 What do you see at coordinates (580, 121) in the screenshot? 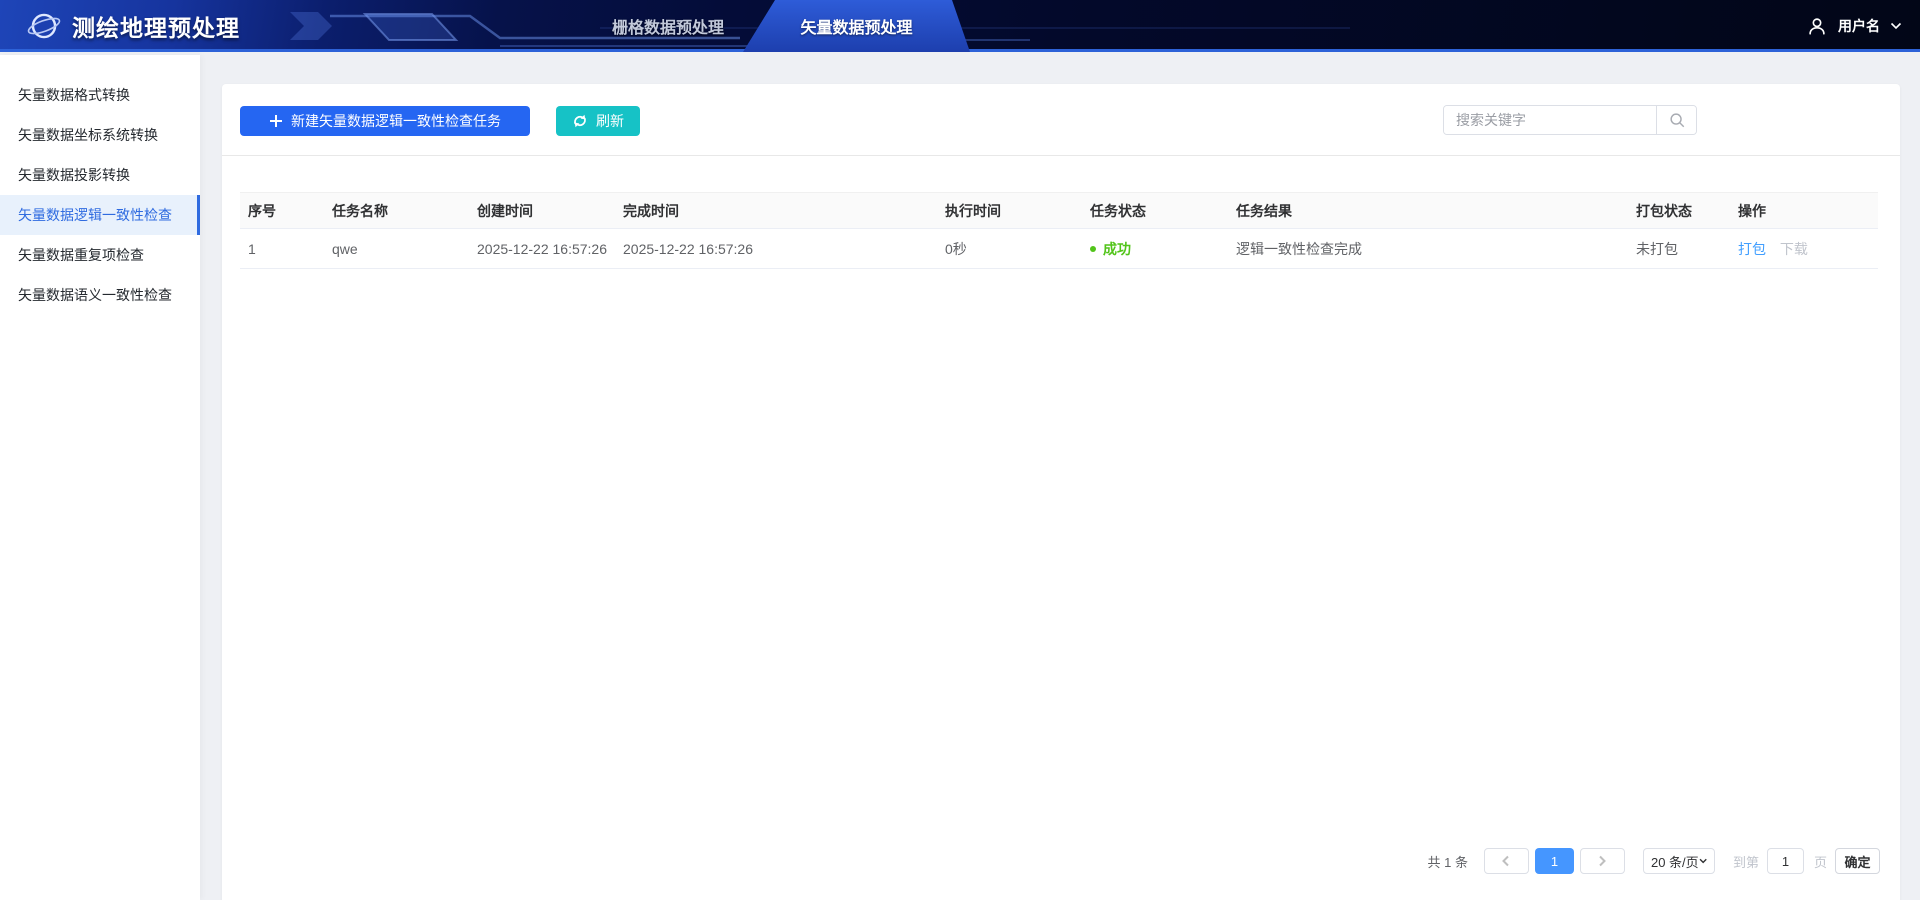
I see `refresh-icon` at bounding box center [580, 121].